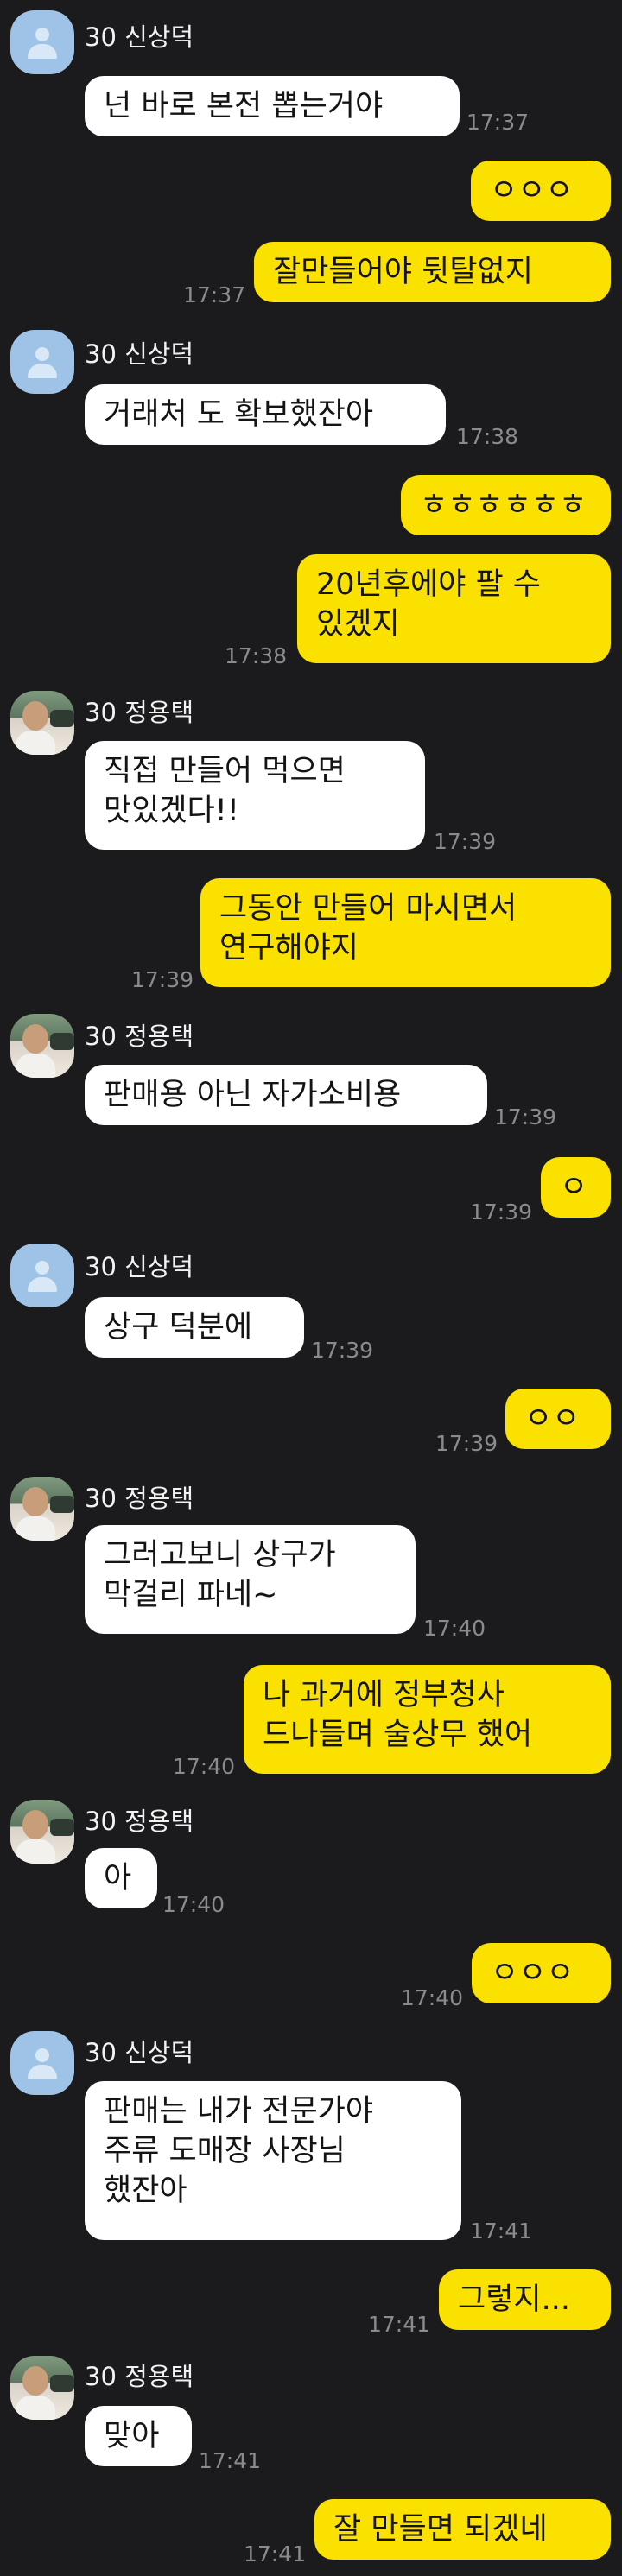  Describe the element at coordinates (286, 1095) in the screenshot. I see `received-message: 판매용 아닌 자가소비용` at that location.